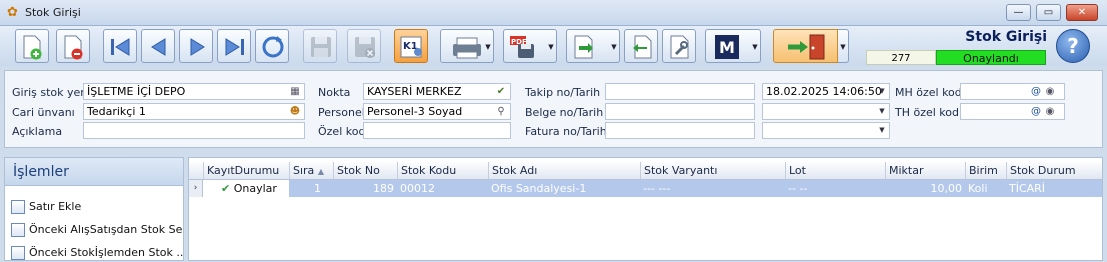  I want to click on takip-no-field, so click(680, 91).